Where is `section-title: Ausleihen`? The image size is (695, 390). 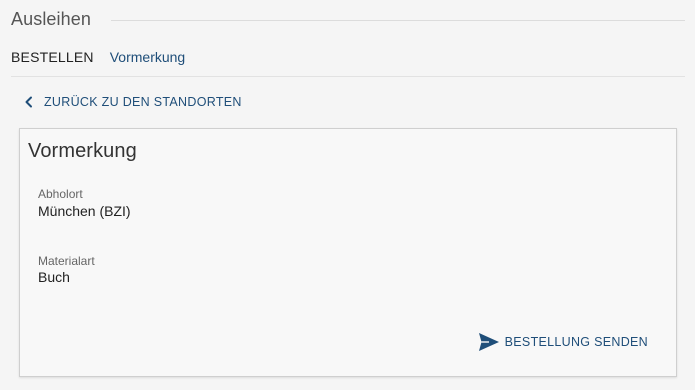 section-title: Ausleihen is located at coordinates (51, 18).